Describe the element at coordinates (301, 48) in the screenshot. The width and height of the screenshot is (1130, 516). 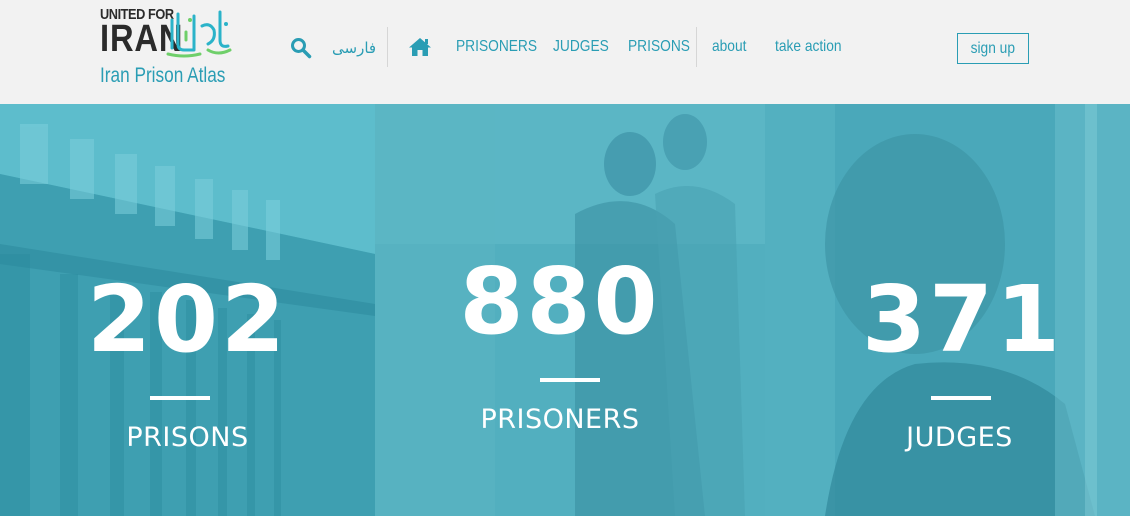
I see `search-icon` at that location.